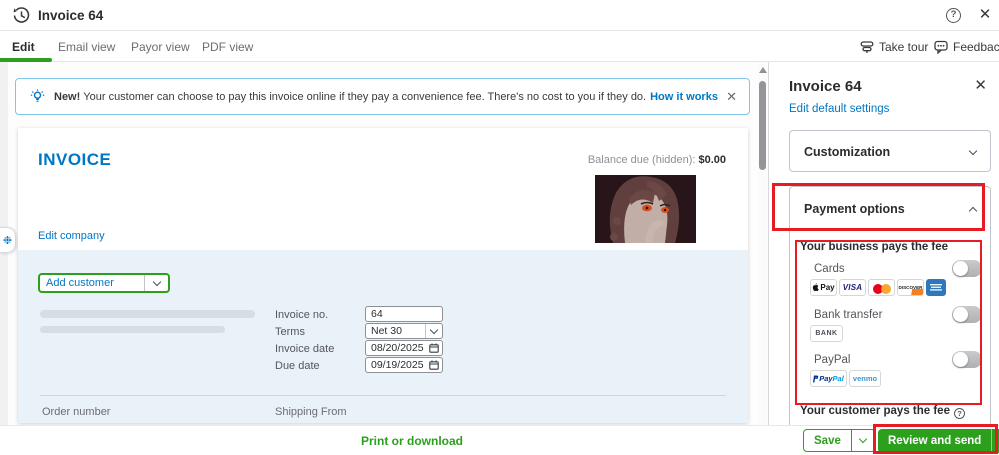 This screenshot has height=455, width=999. I want to click on window-close-icon: ✕, so click(985, 14).